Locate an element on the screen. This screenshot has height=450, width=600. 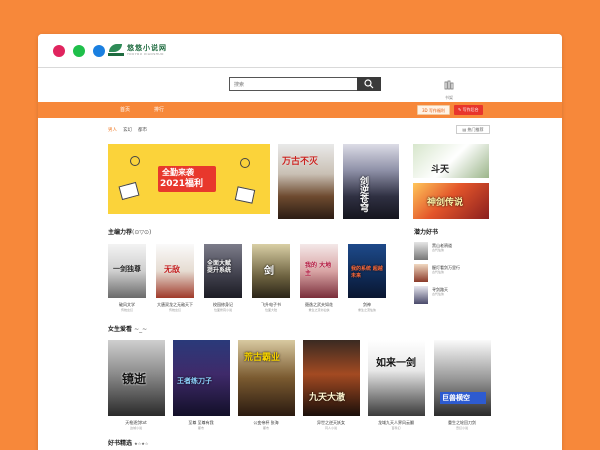
nav-rank: 排行 is located at coordinates (159, 110).